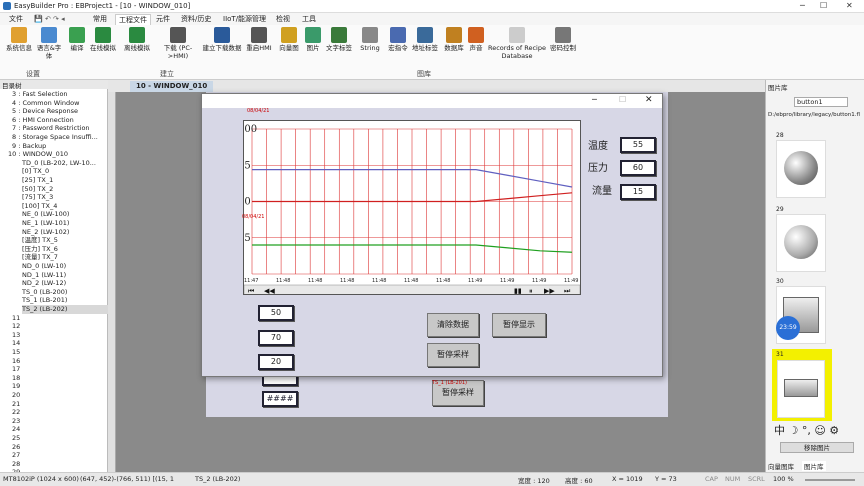 The width and height of the screenshot is (864, 486). What do you see at coordinates (424, 74) in the screenshot?
I see `group-library: 图库` at bounding box center [424, 74].